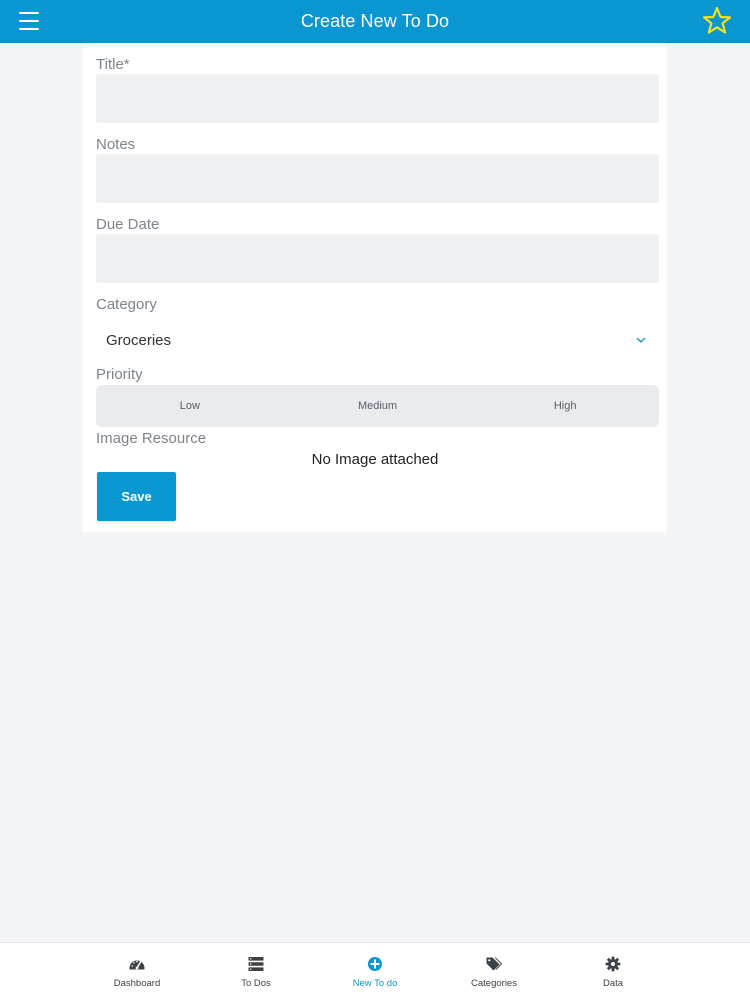  Describe the element at coordinates (128, 224) in the screenshot. I see `due-date-label: Due Date` at that location.